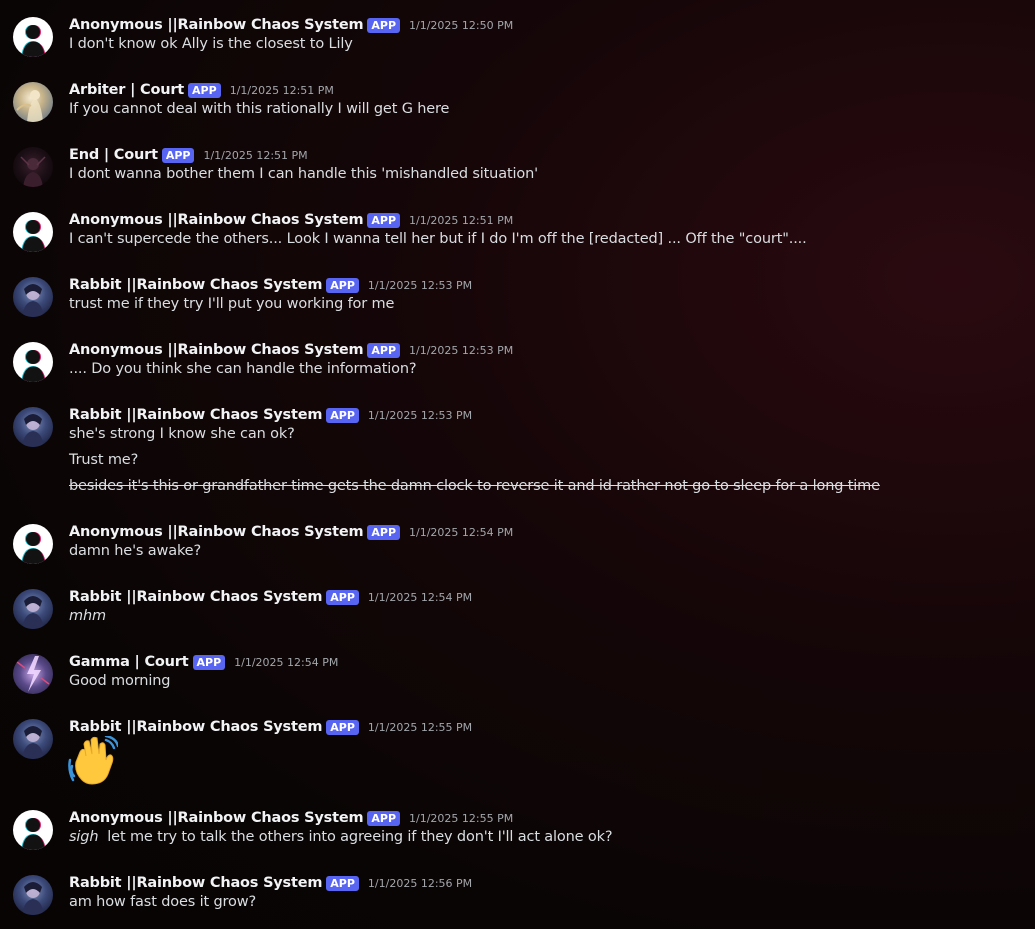 This screenshot has height=929, width=1035. What do you see at coordinates (135, 551) in the screenshot?
I see `message-text: damn he's awake?` at bounding box center [135, 551].